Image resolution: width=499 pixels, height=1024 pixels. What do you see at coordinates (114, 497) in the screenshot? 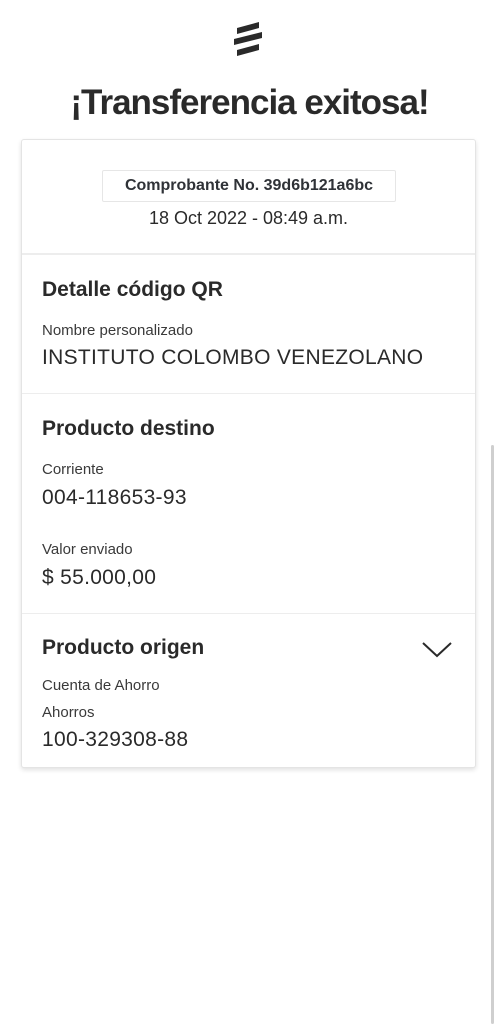
I see `destination-account-number: 004-118653-93` at bounding box center [114, 497].